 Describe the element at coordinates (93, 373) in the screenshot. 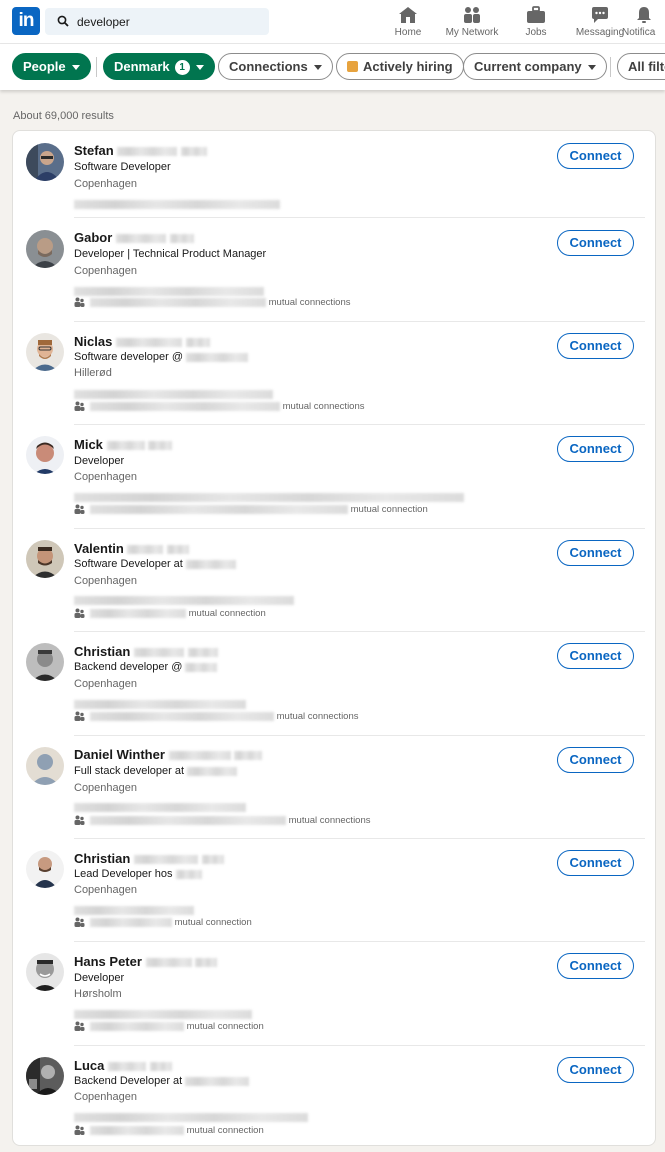

I see `person-location: Hillerød` at that location.